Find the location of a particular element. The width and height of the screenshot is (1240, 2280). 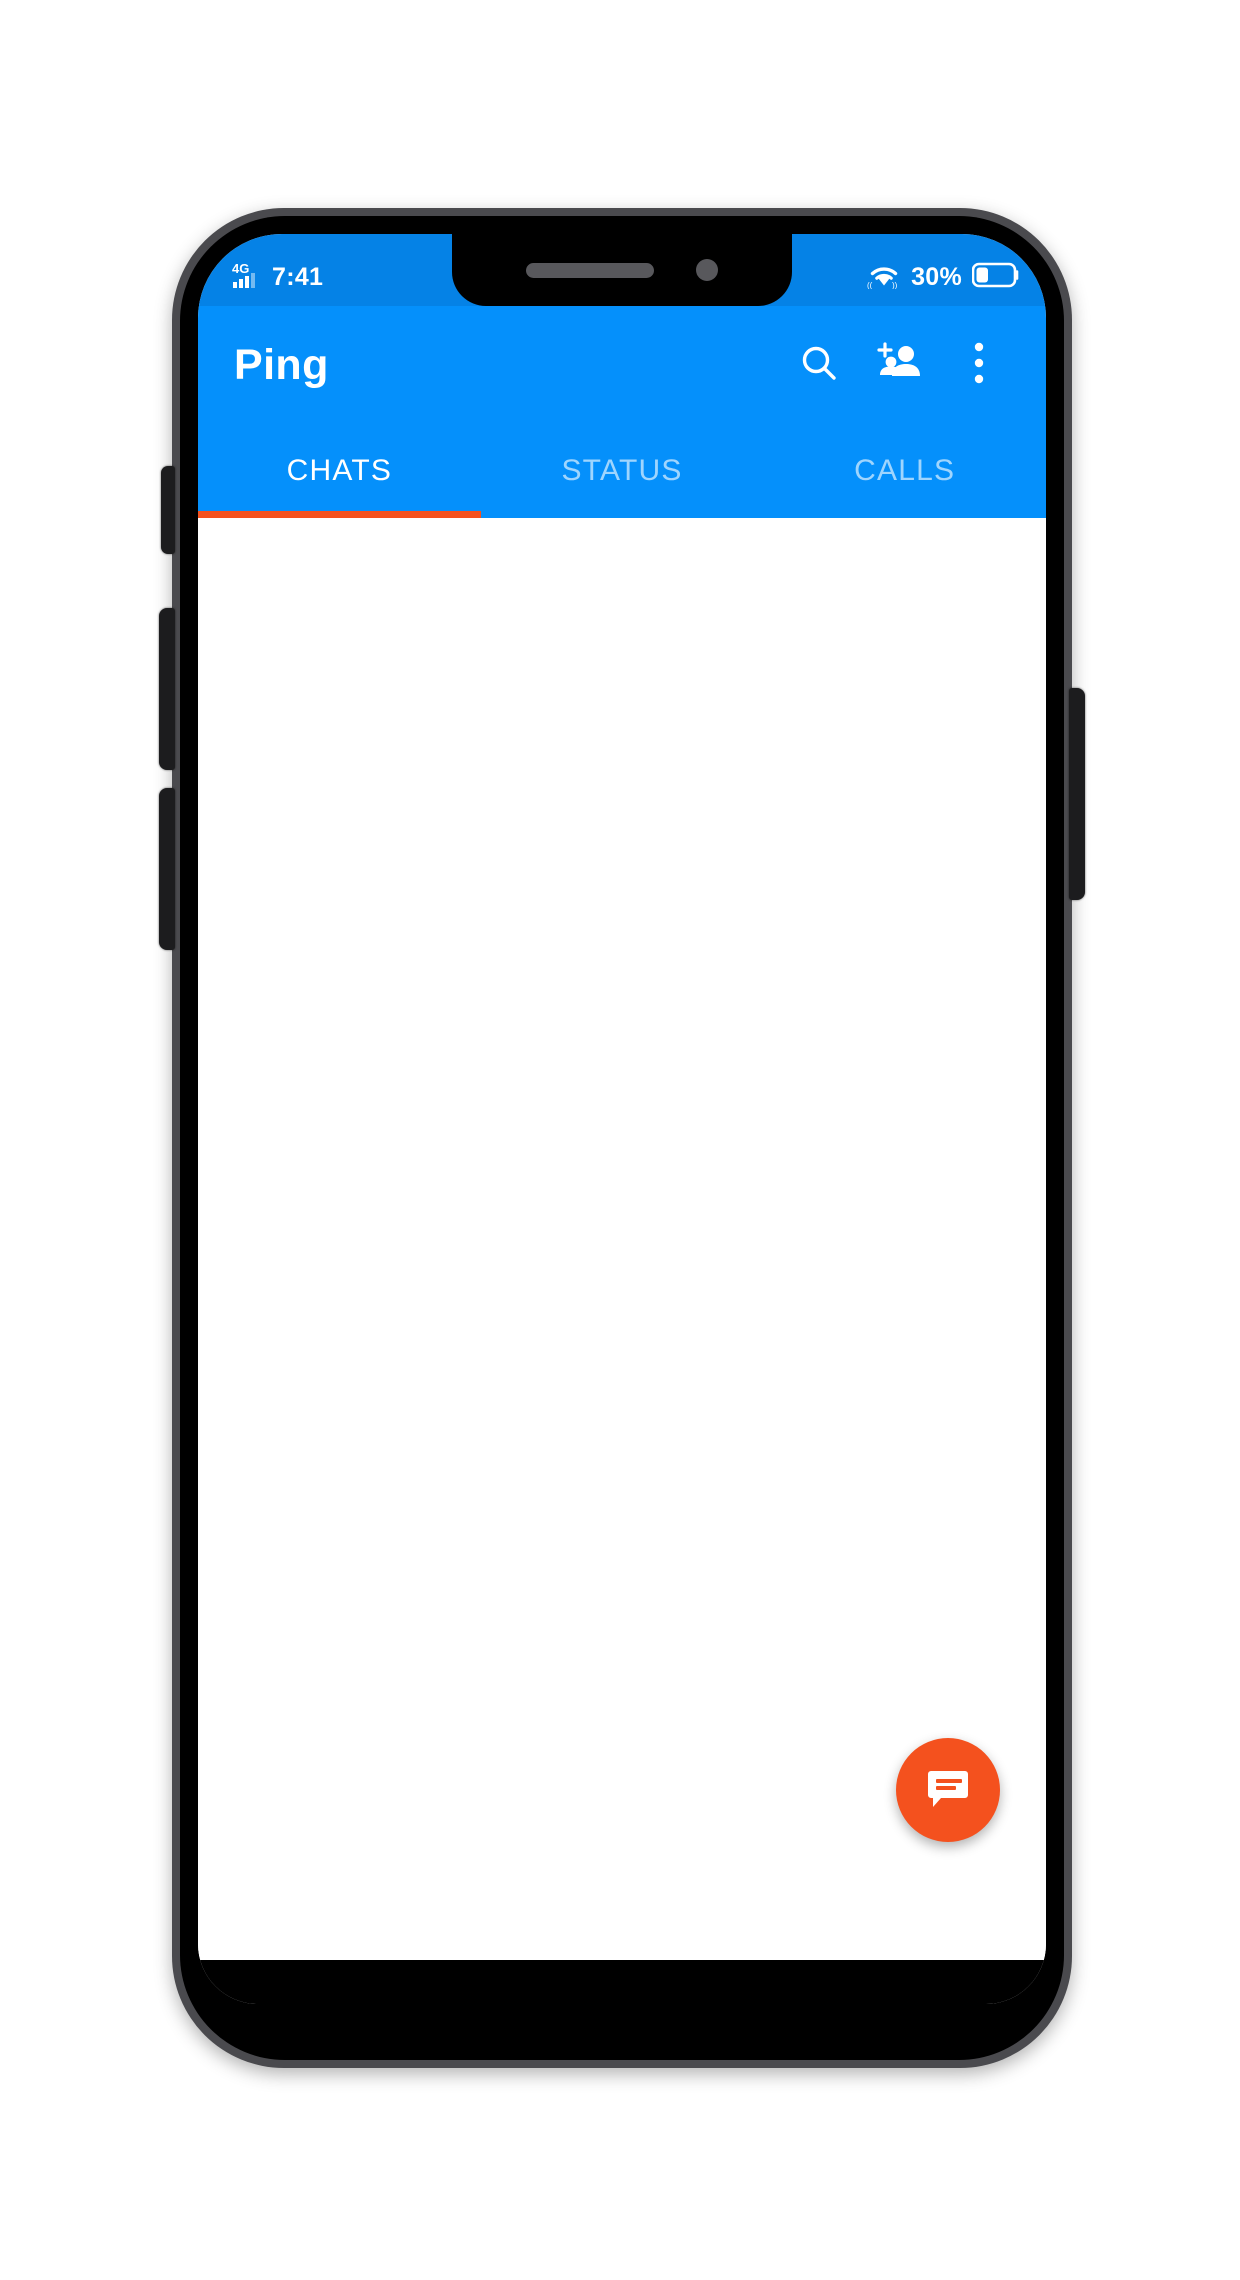

chat-bubble-icon is located at coordinates (948, 1790).